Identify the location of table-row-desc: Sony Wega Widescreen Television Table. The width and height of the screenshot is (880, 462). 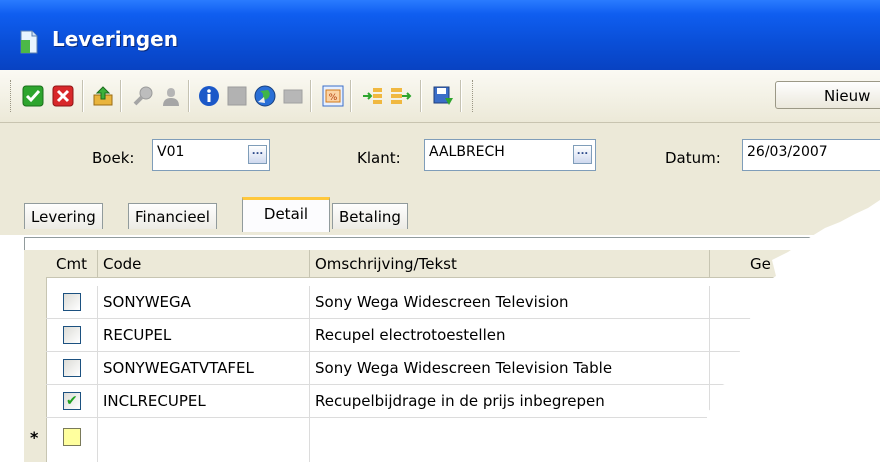
(510, 368).